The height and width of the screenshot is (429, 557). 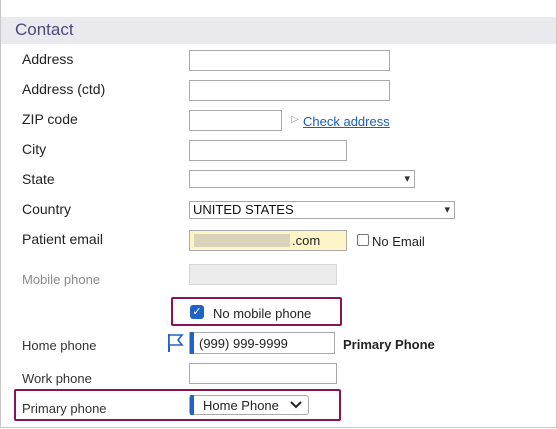 I want to click on state-label: State, so click(x=38, y=179).